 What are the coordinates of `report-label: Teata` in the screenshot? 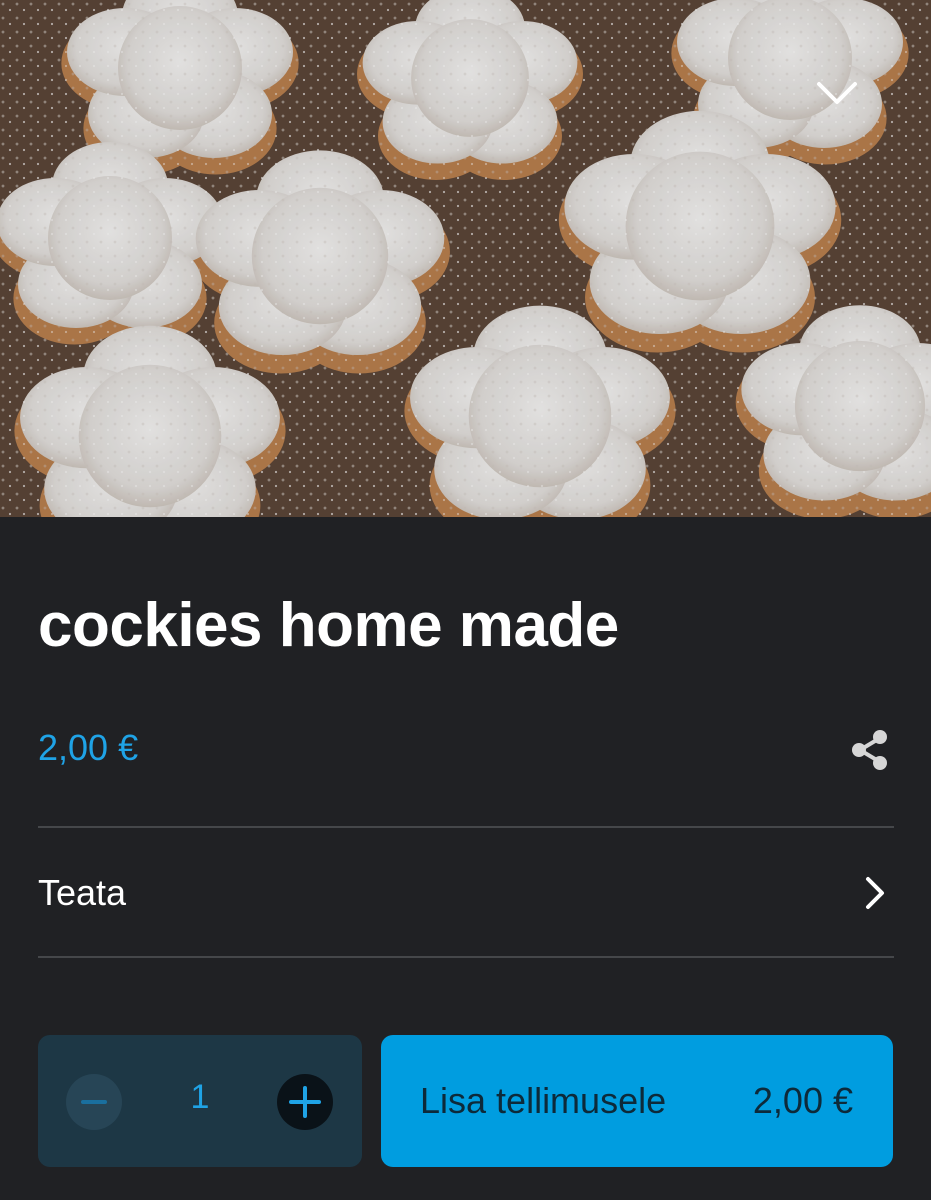 It's located at (82, 892).